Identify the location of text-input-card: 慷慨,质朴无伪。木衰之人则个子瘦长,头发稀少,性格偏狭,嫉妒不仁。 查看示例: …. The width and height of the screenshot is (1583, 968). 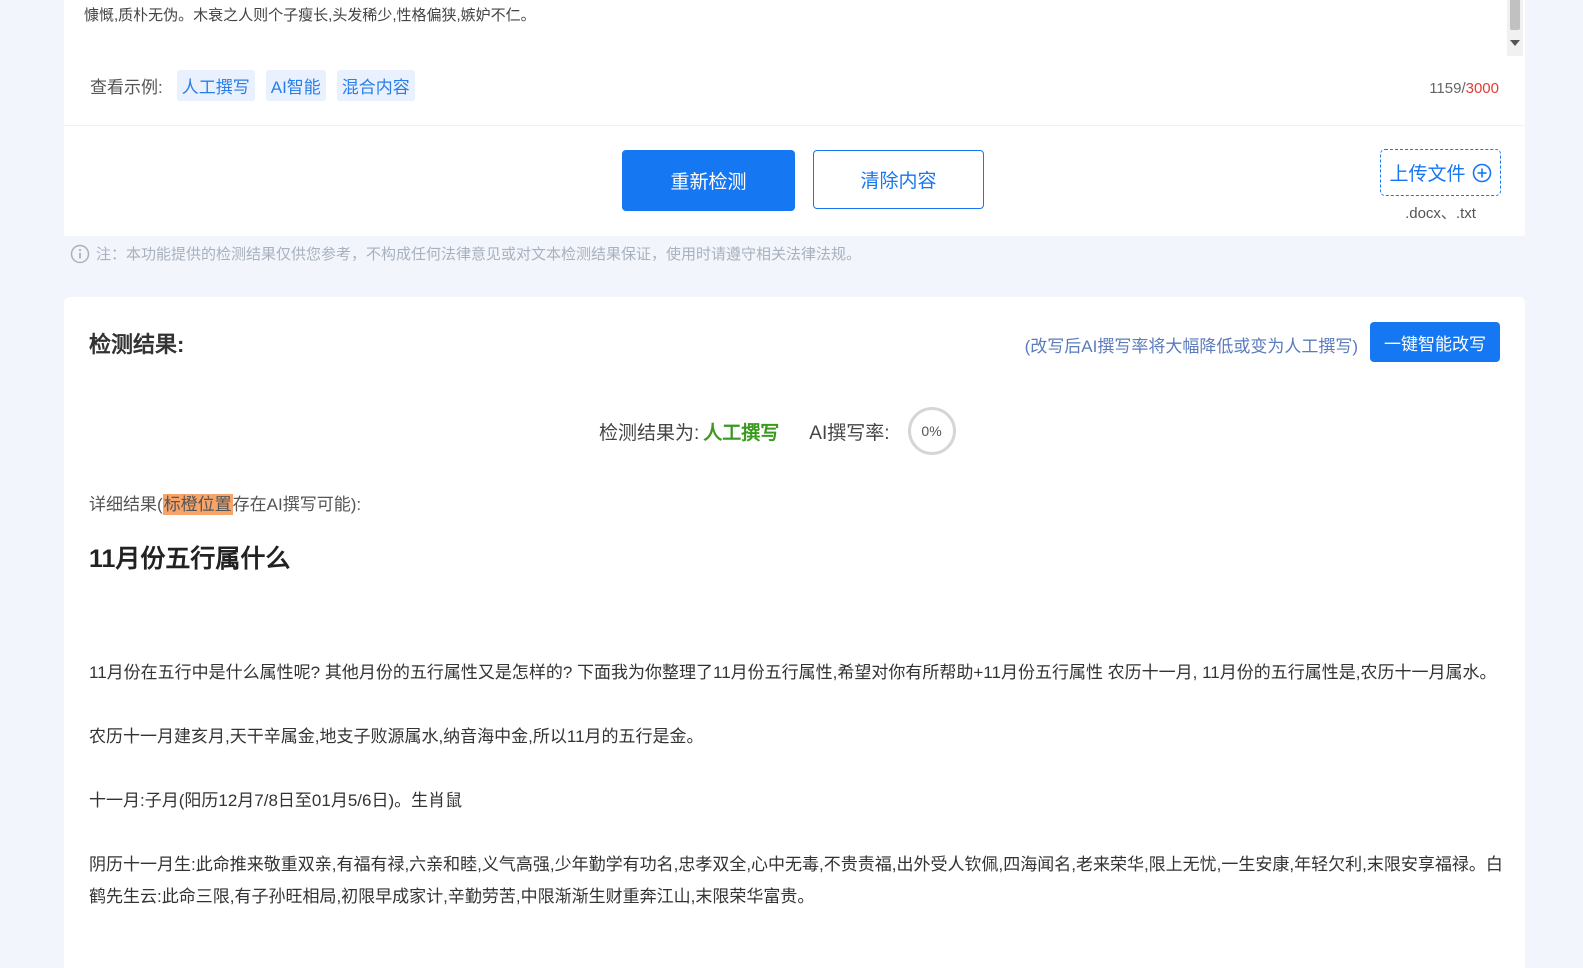
(794, 62).